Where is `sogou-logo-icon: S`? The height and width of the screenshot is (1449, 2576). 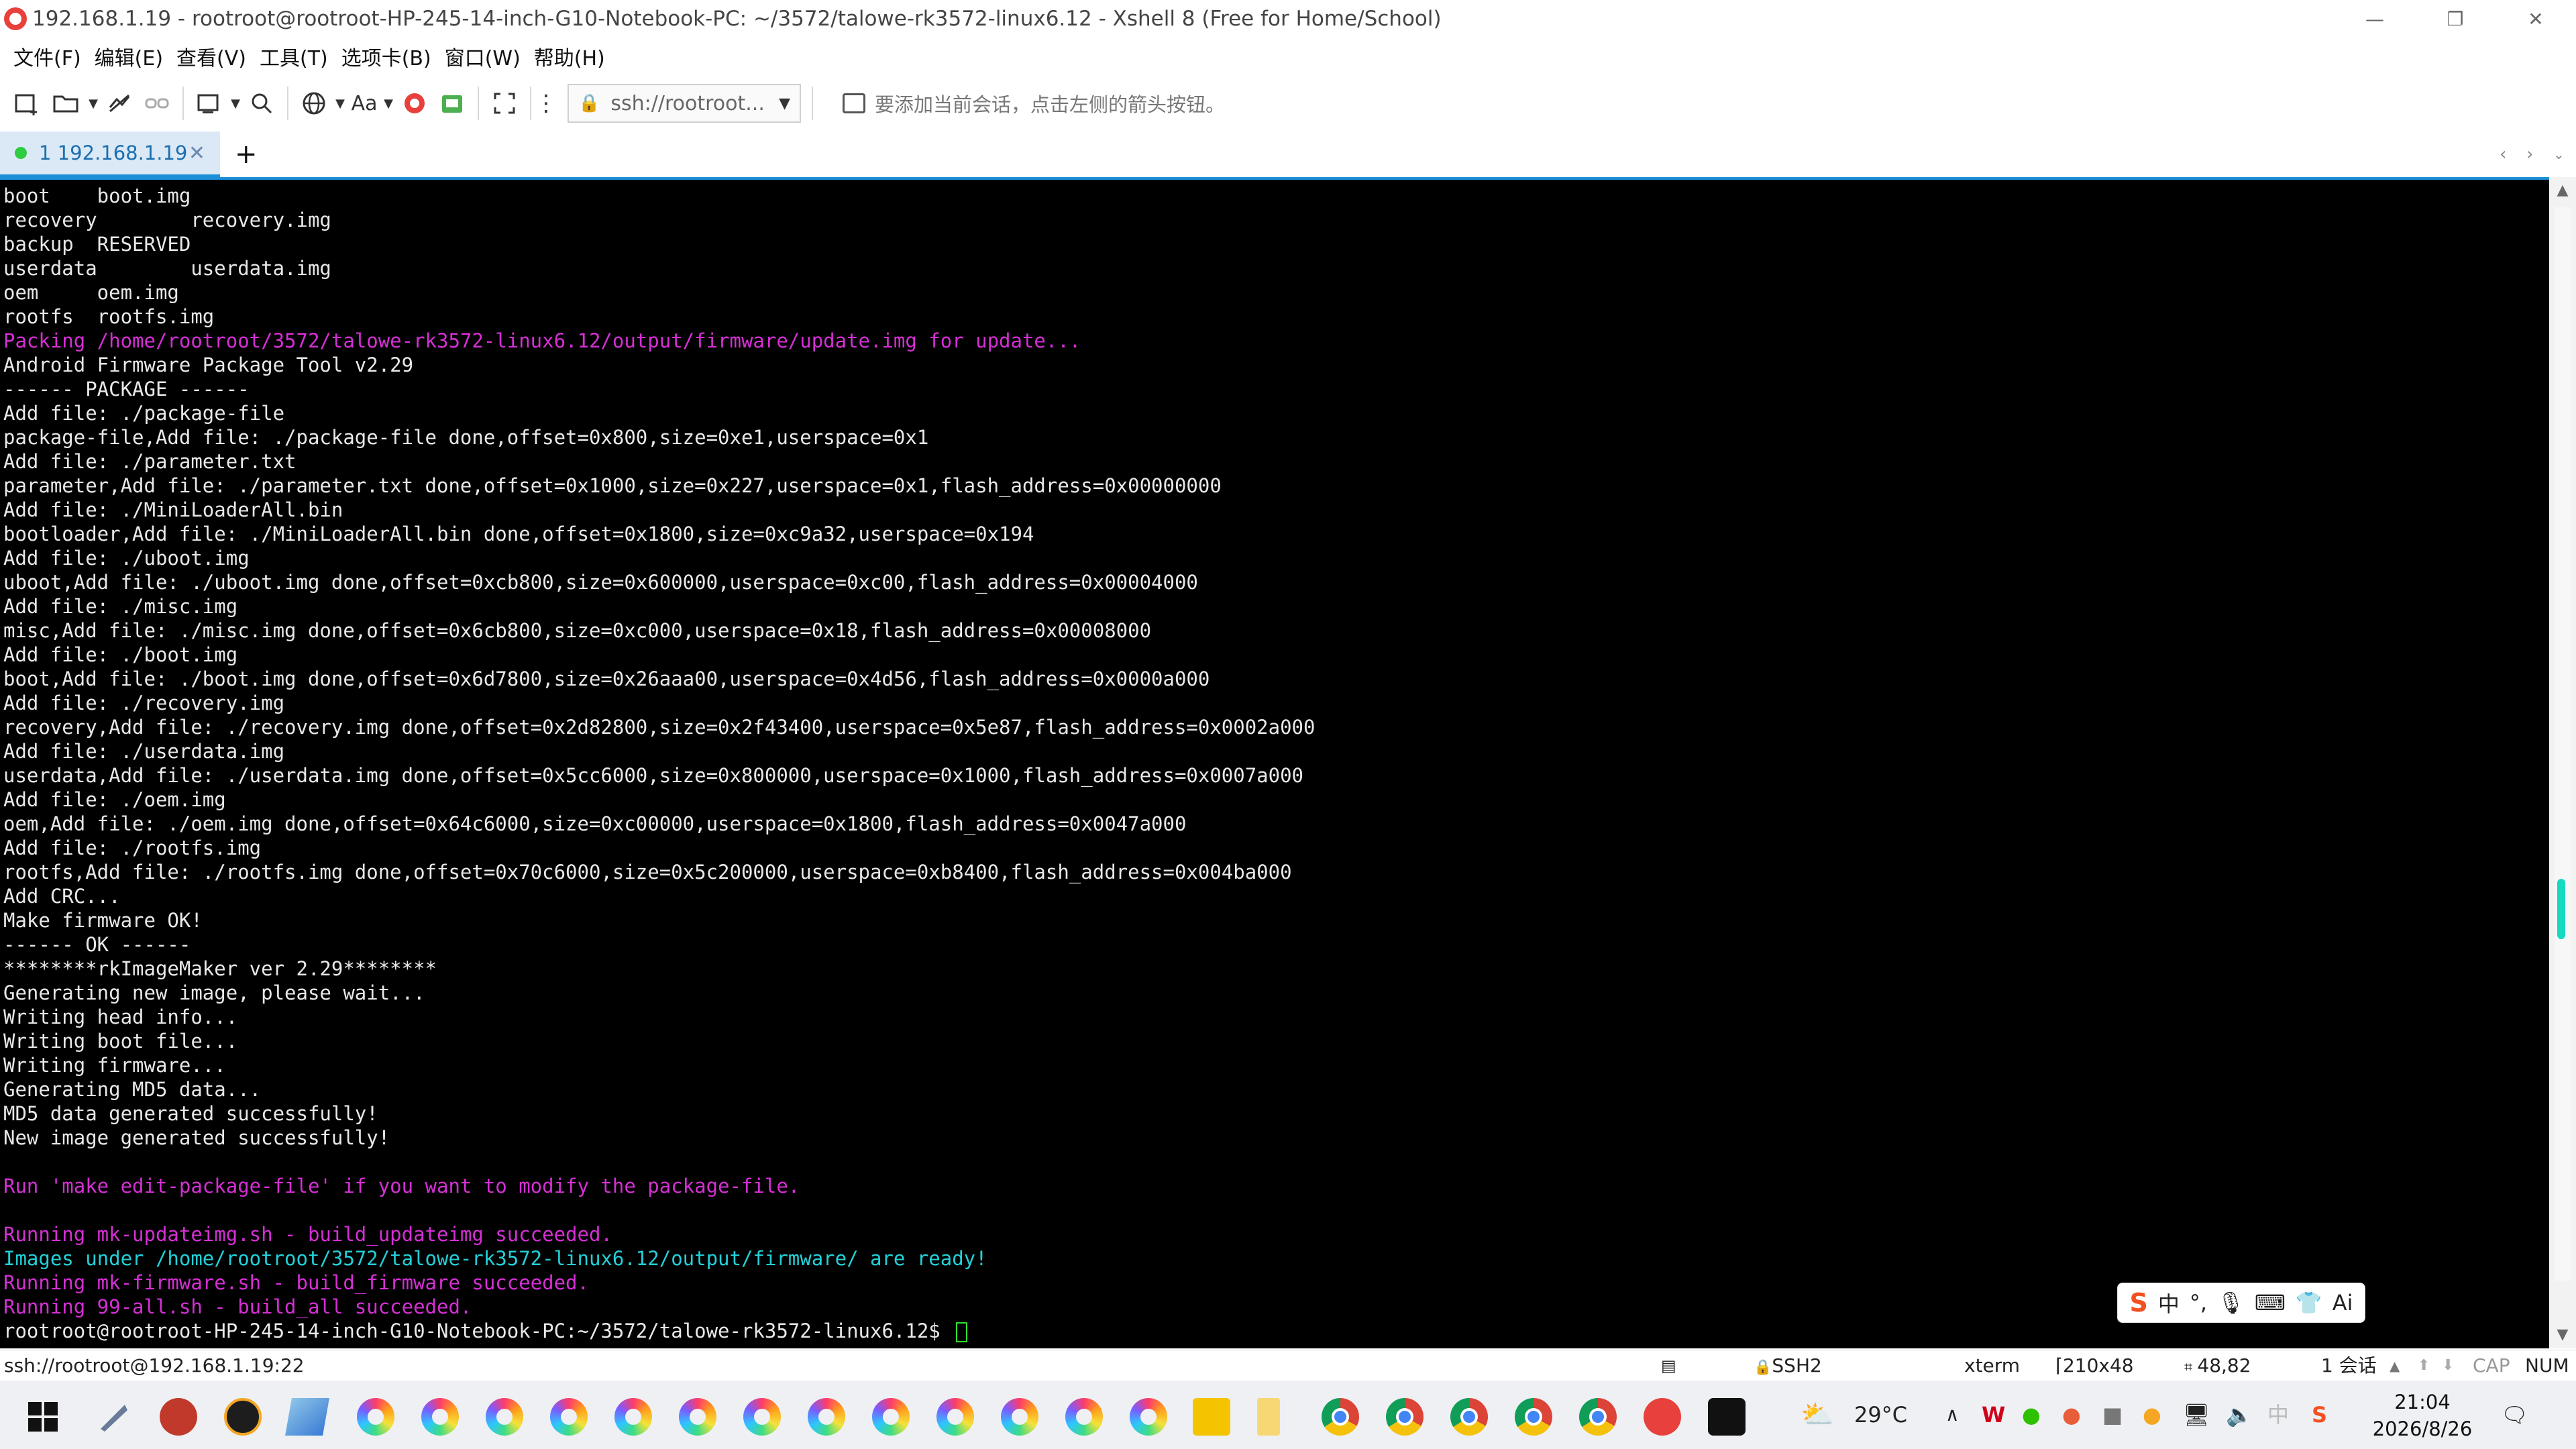
sogou-logo-icon: S is located at coordinates (2139, 1303).